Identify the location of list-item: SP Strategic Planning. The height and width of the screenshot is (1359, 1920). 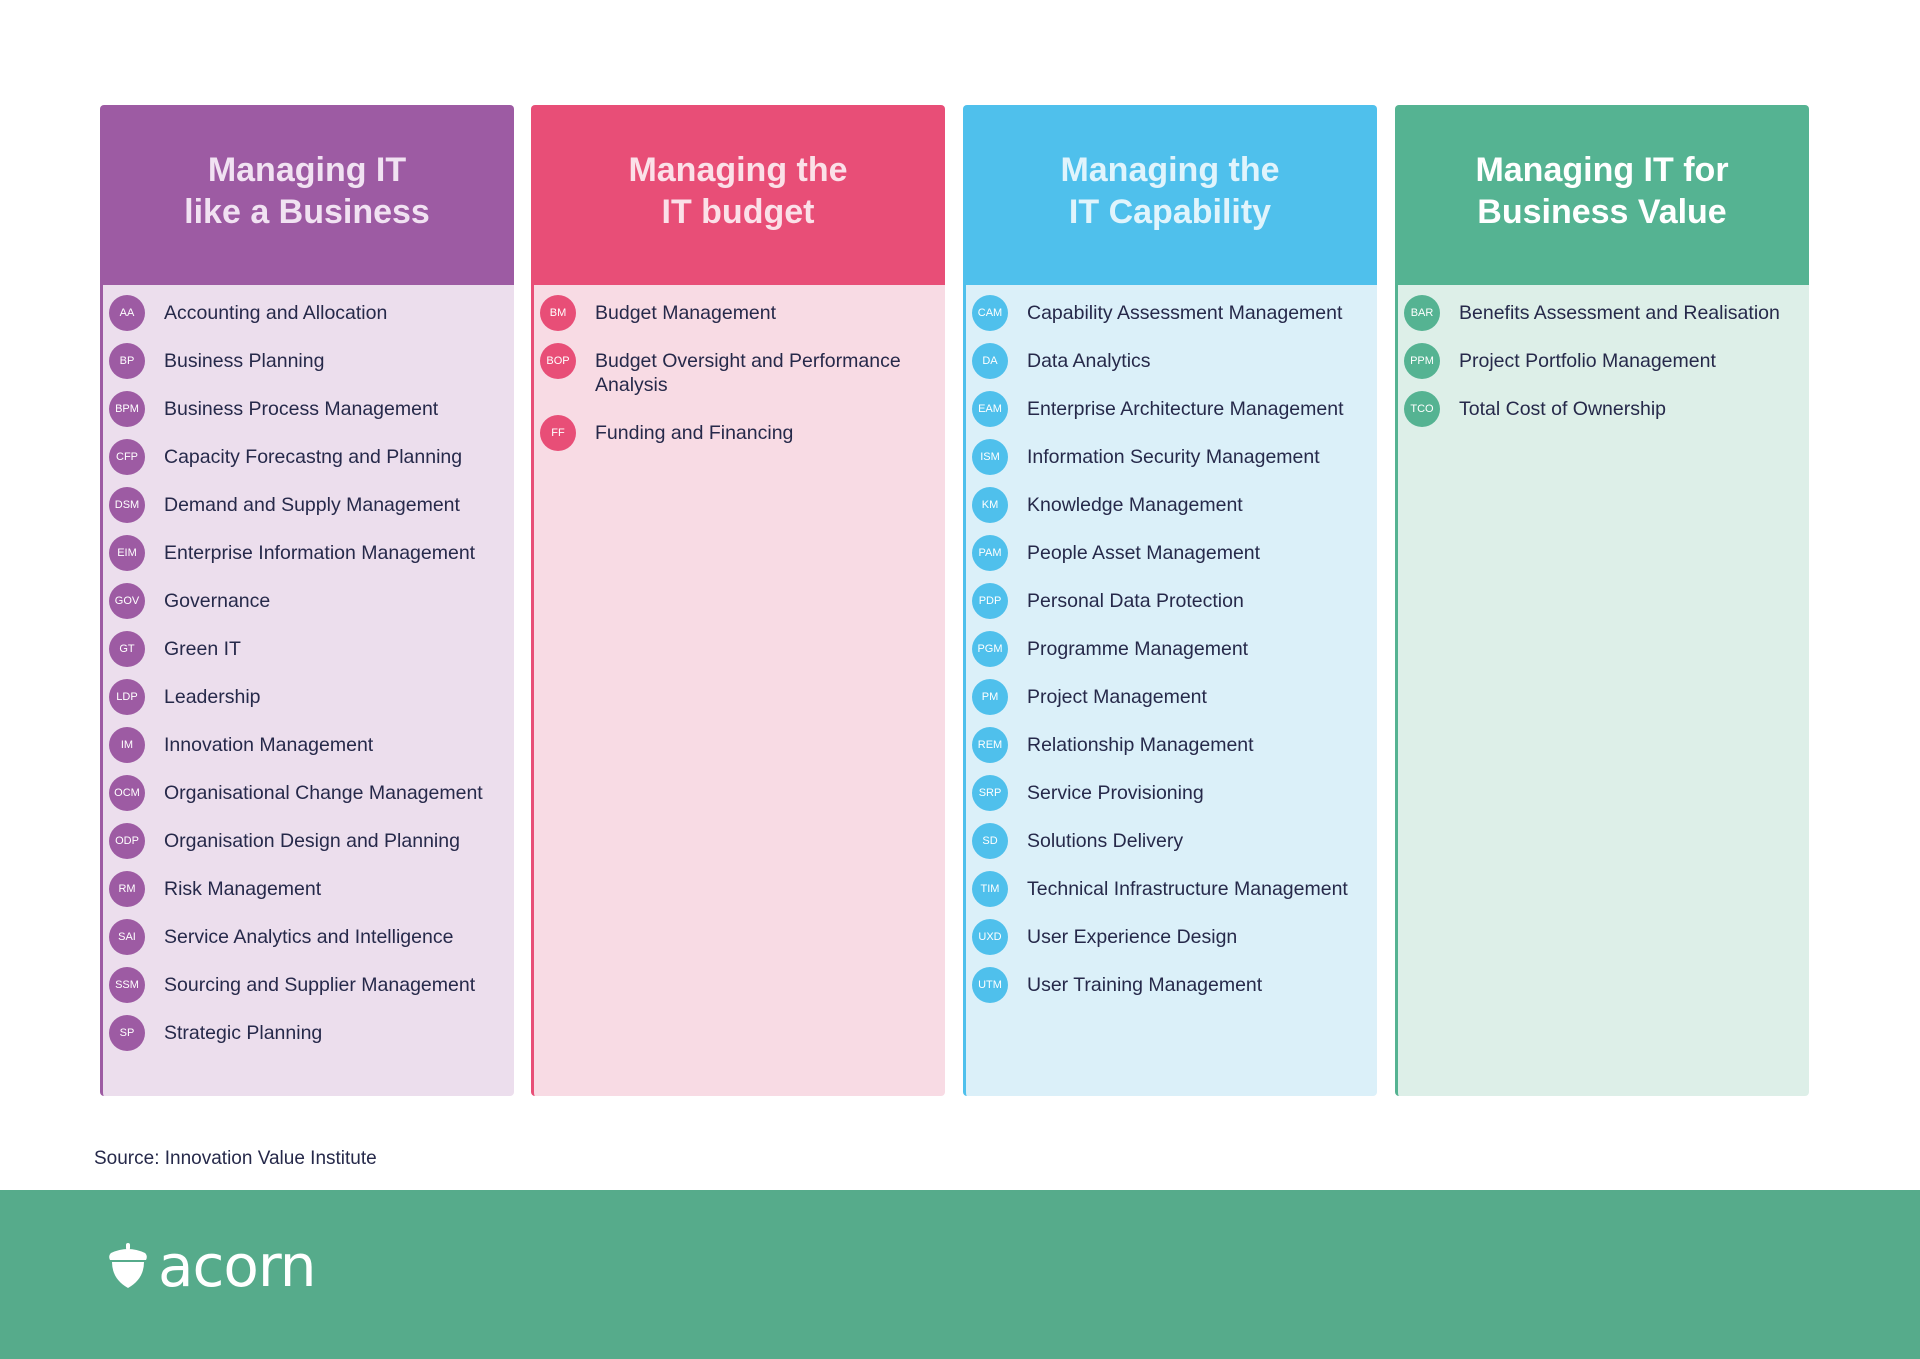
(308, 1039).